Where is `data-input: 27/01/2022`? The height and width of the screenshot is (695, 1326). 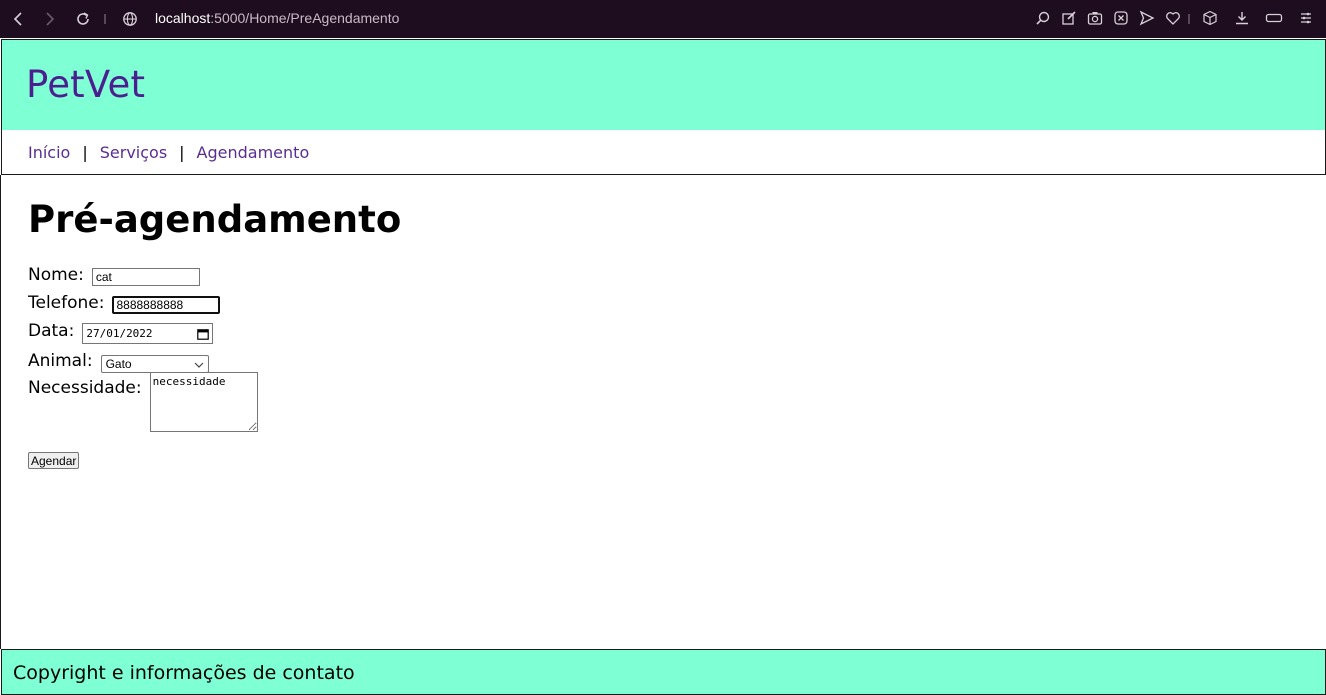 data-input: 27/01/2022 is located at coordinates (148, 333).